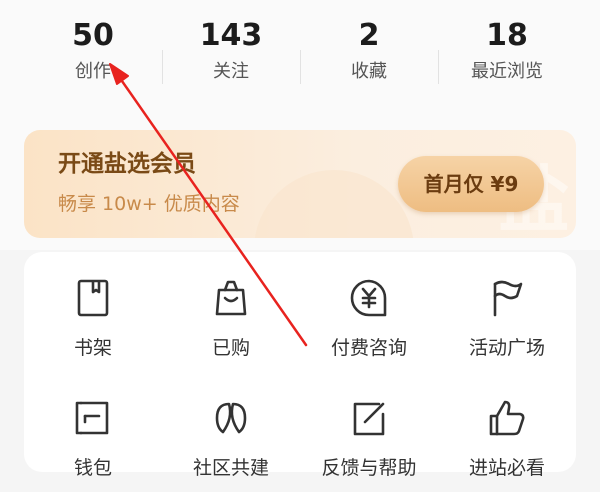 The image size is (600, 492). I want to click on tool-activity-square: 活动广场, so click(507, 312).